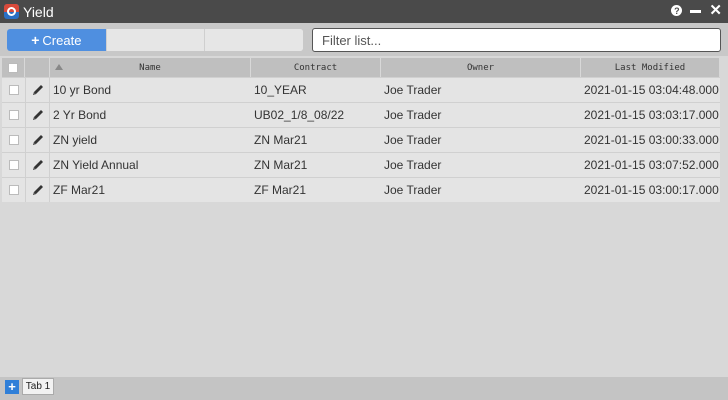  I want to click on select-all-cell, so click(13, 67).